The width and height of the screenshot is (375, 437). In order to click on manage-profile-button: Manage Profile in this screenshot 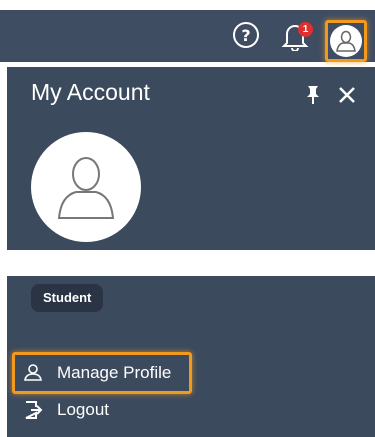, I will do `click(102, 373)`.